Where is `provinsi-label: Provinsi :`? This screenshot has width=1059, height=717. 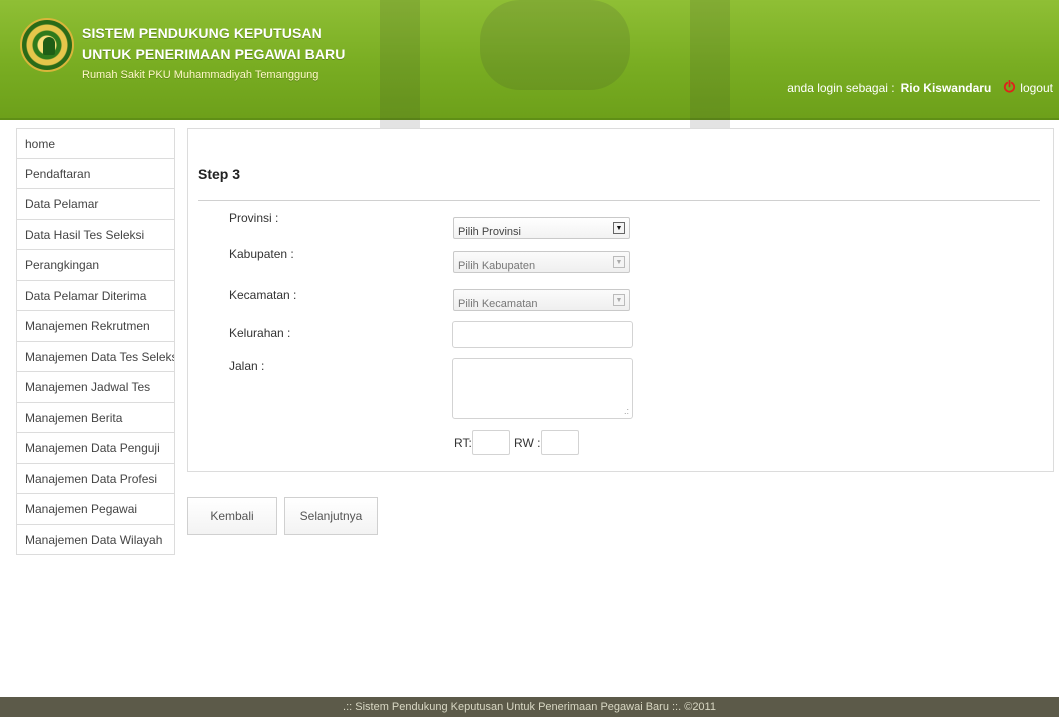 provinsi-label: Provinsi : is located at coordinates (254, 218).